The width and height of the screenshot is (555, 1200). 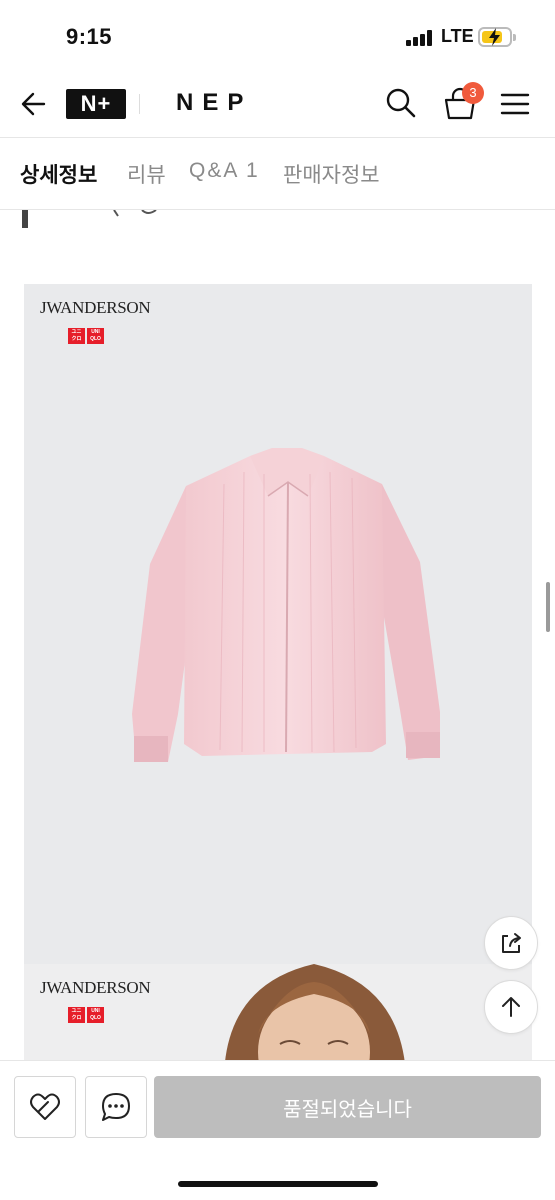 I want to click on search-button, so click(x=401, y=103).